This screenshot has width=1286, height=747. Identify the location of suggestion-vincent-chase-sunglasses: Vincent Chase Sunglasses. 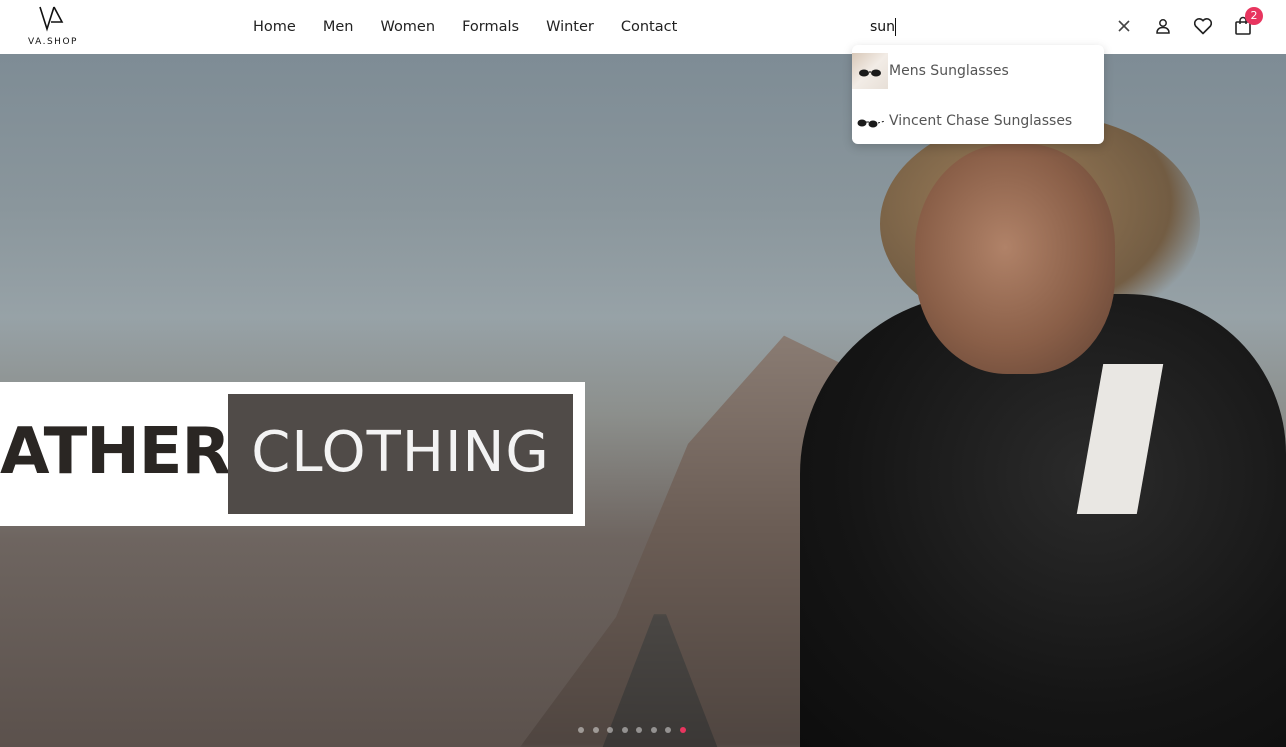
(978, 121).